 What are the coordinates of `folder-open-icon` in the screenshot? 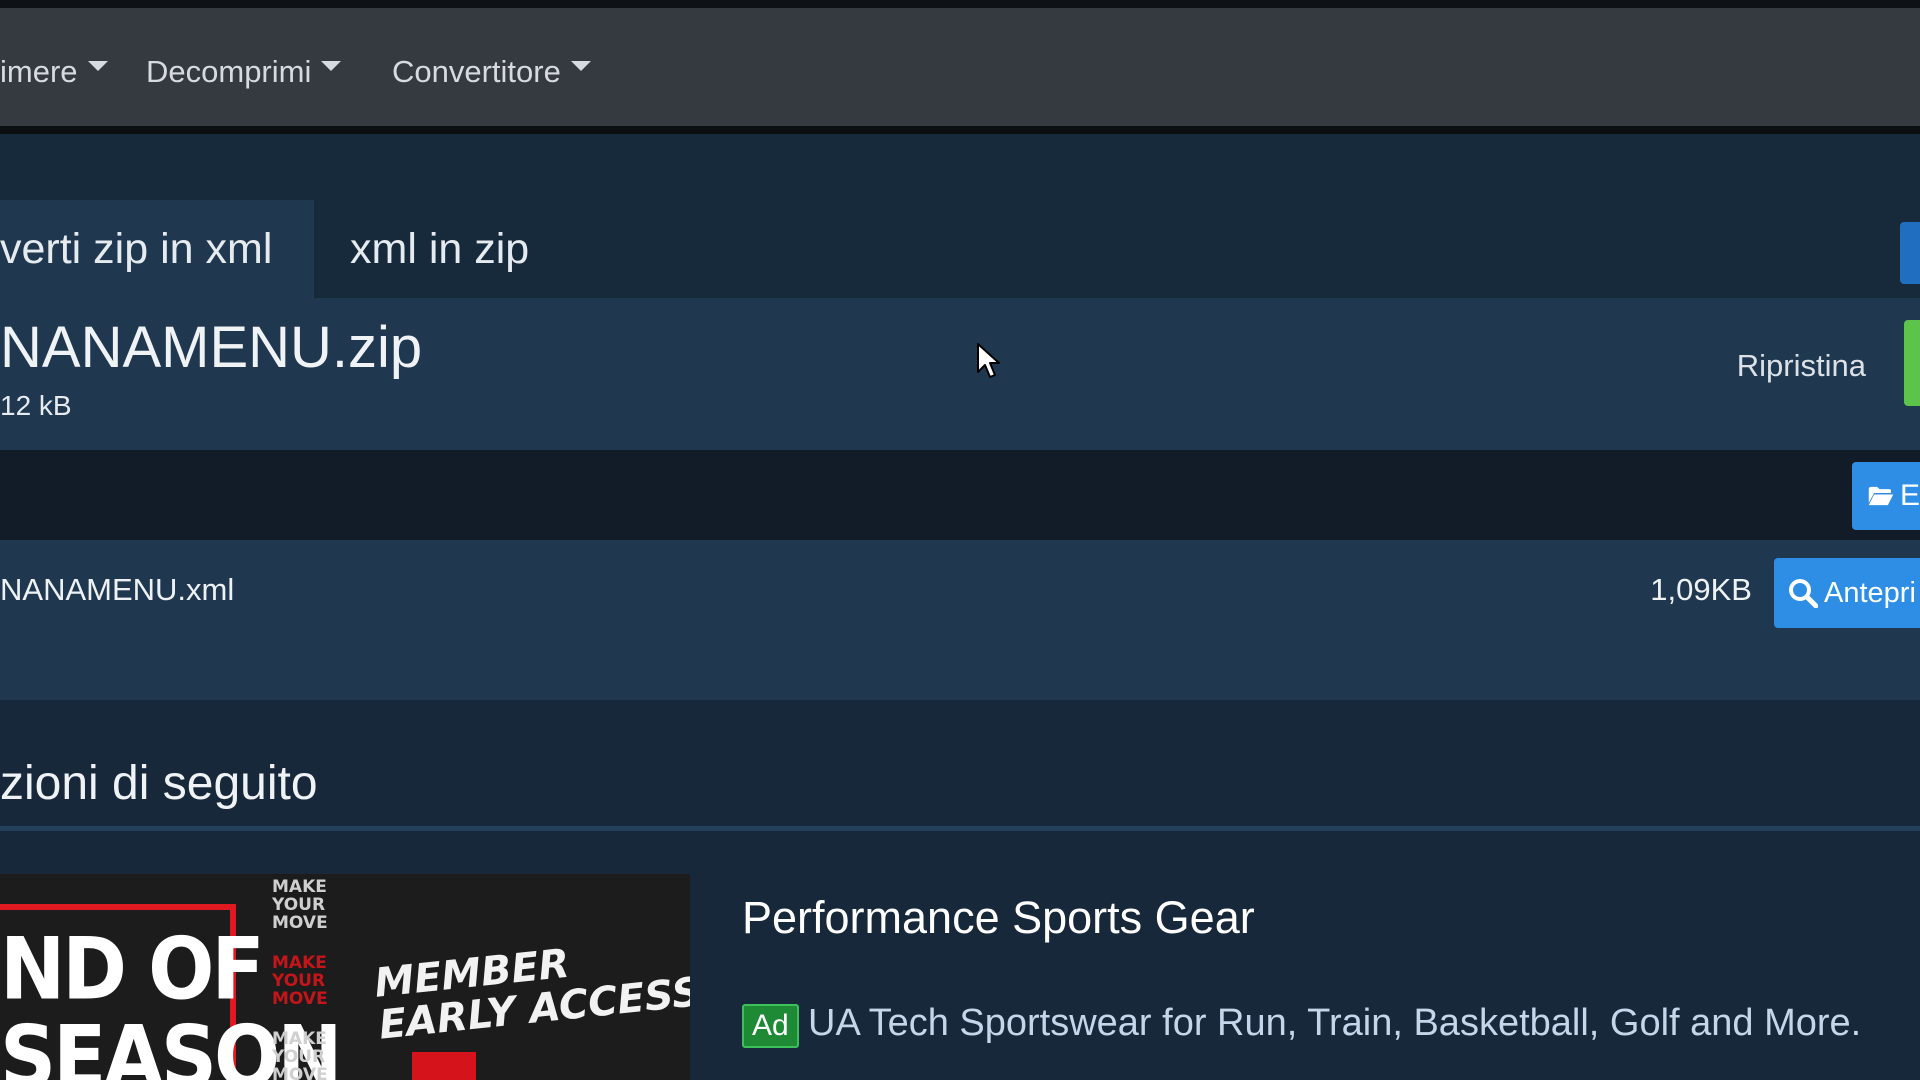 It's located at (1881, 496).